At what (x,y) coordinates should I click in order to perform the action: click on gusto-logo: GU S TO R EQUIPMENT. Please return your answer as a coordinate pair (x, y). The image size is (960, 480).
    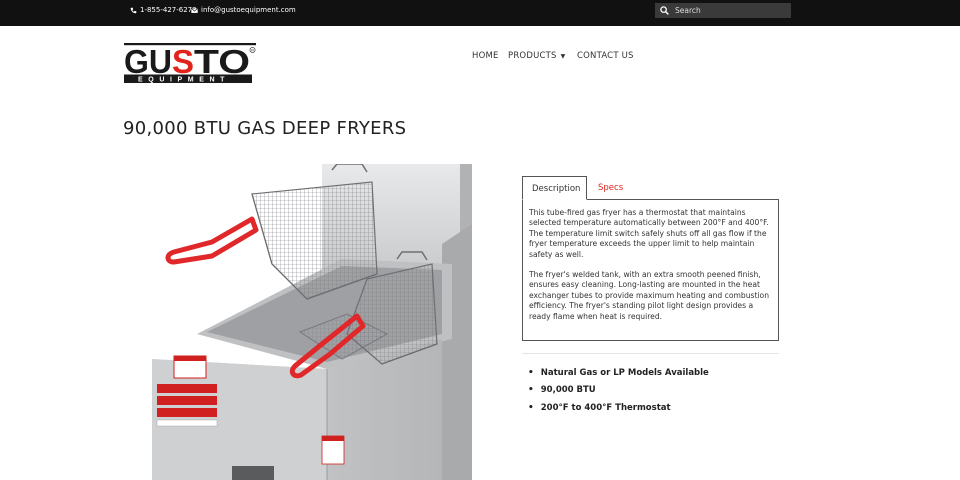
    Looking at the image, I should click on (190, 64).